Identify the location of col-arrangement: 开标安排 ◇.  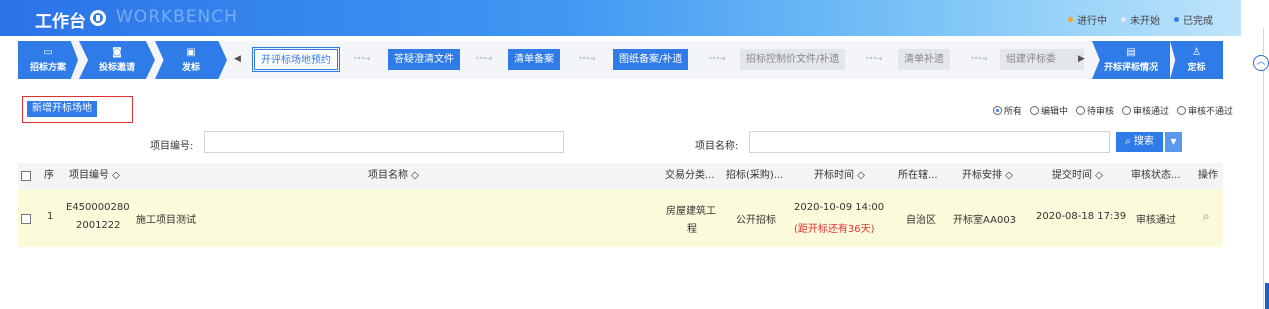
(987, 176).